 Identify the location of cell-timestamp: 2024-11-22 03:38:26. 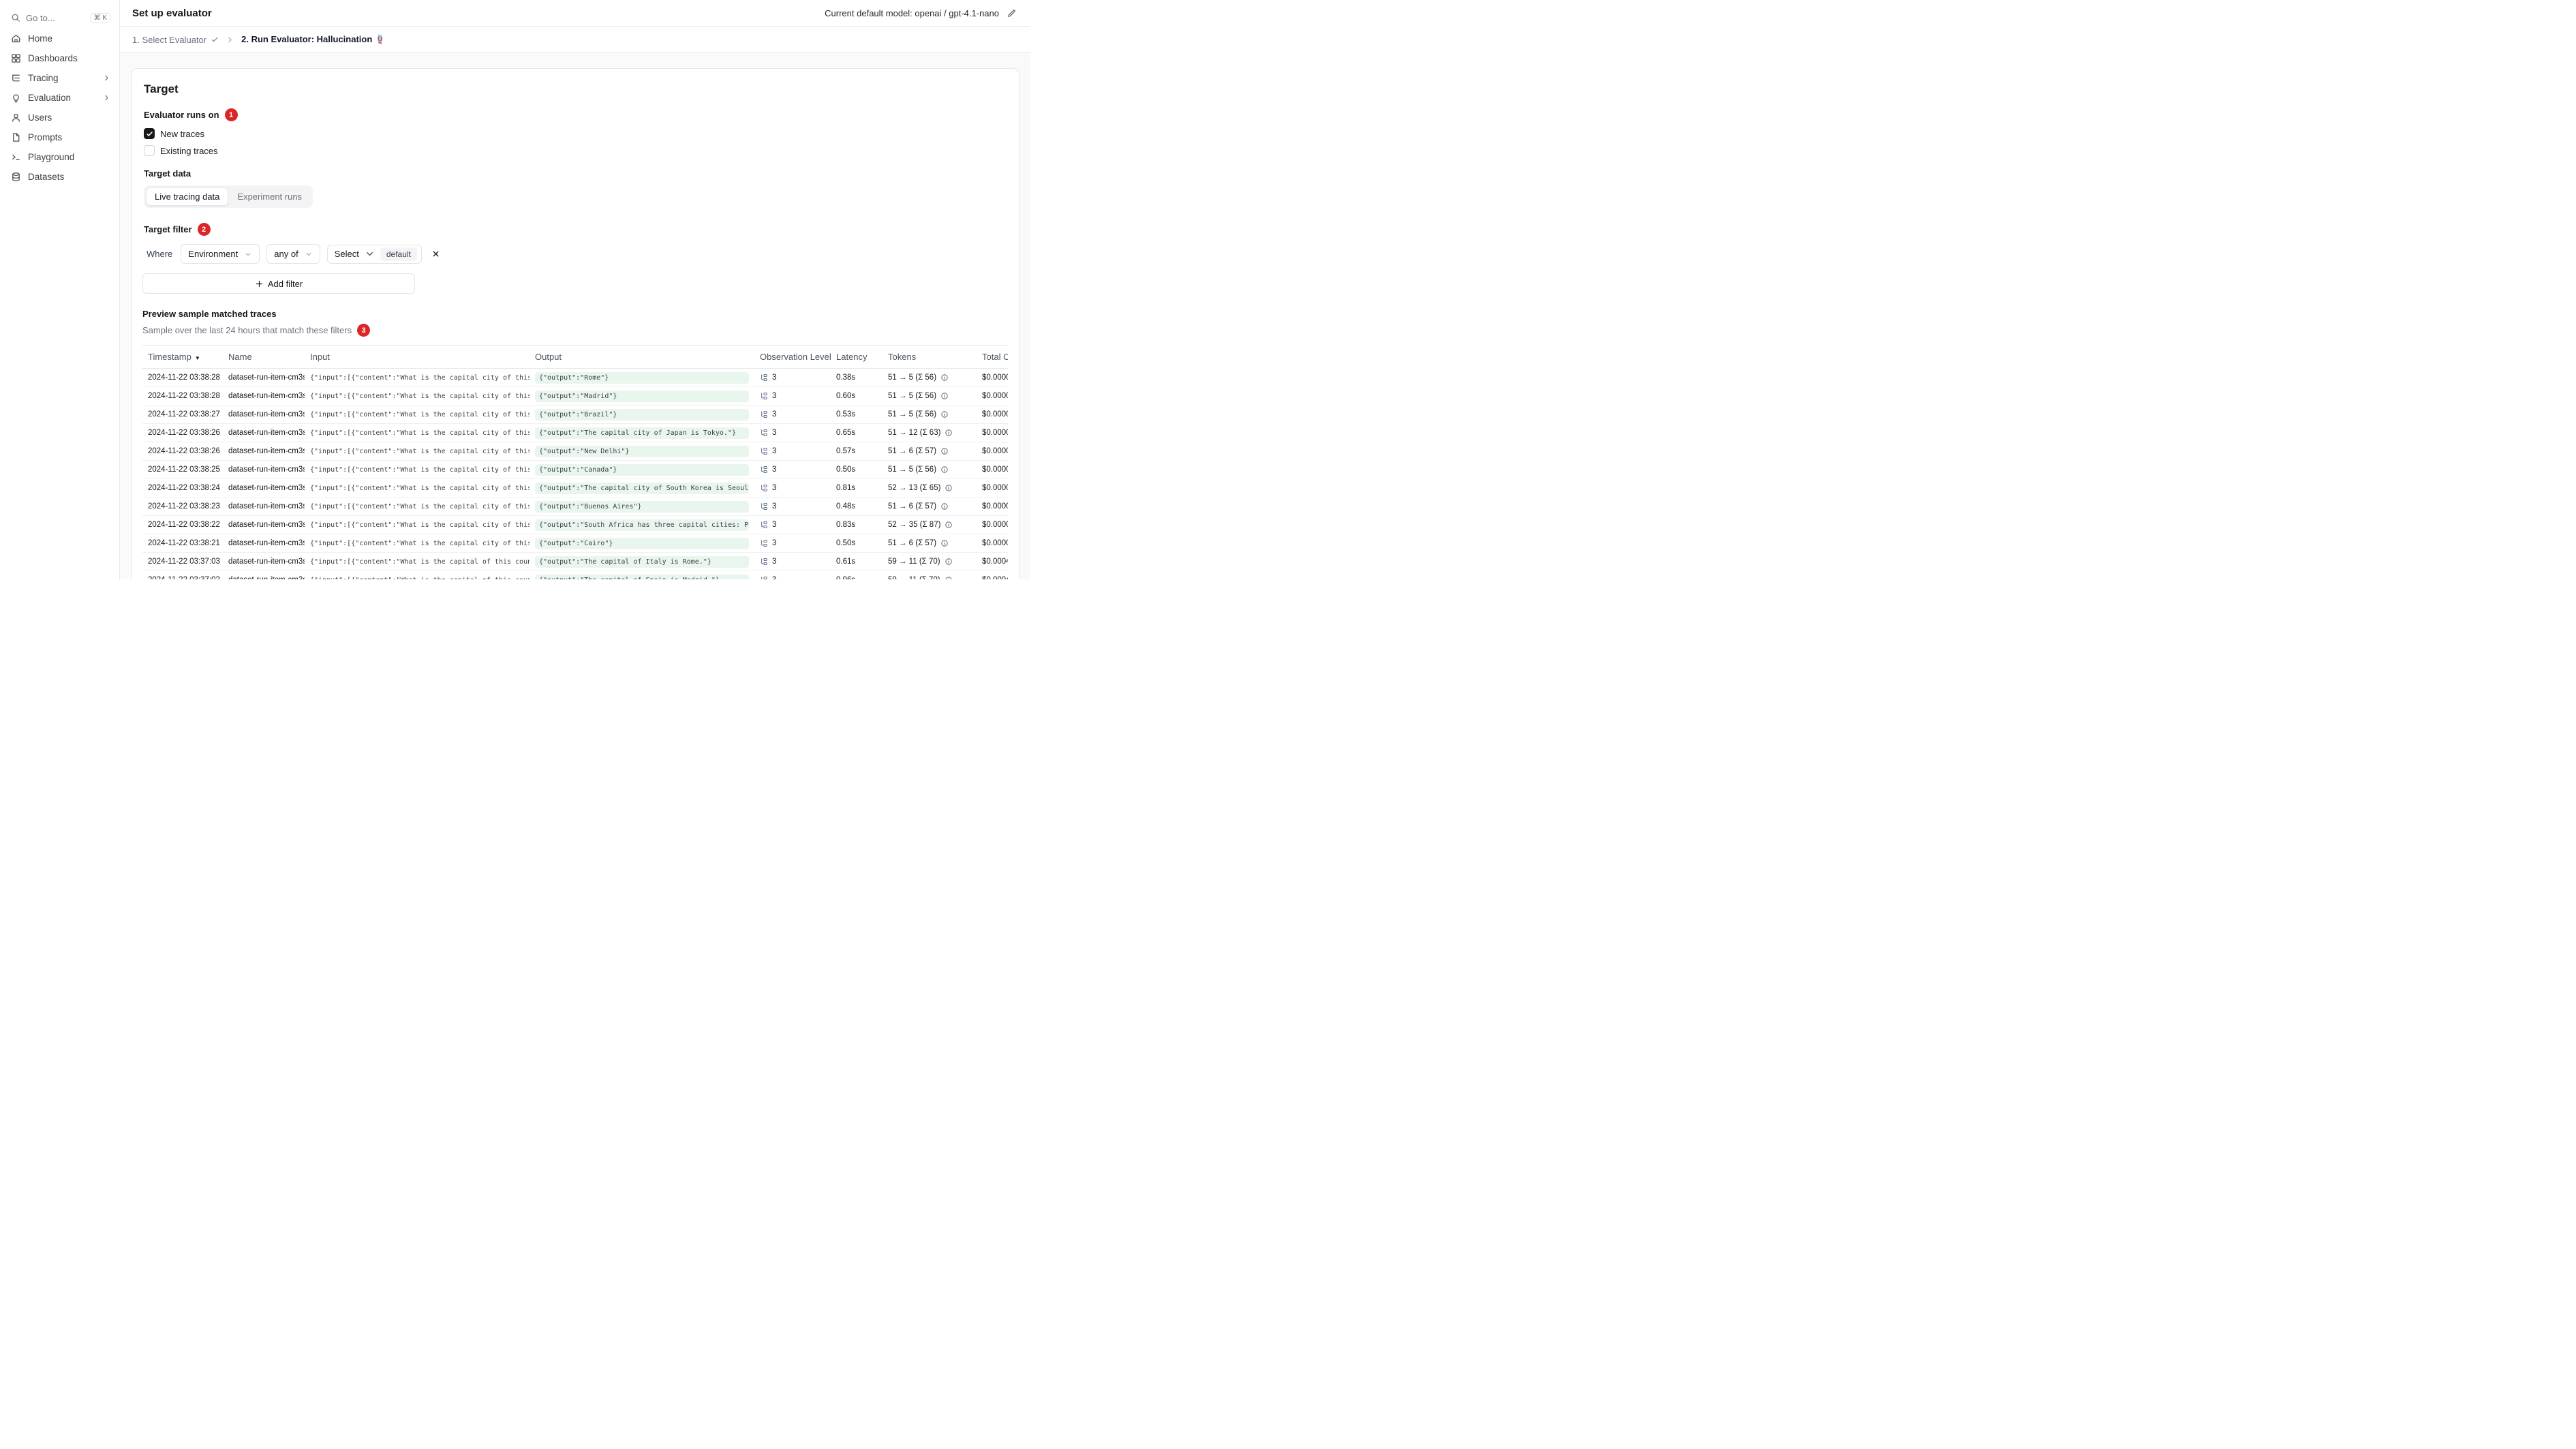
(182, 432).